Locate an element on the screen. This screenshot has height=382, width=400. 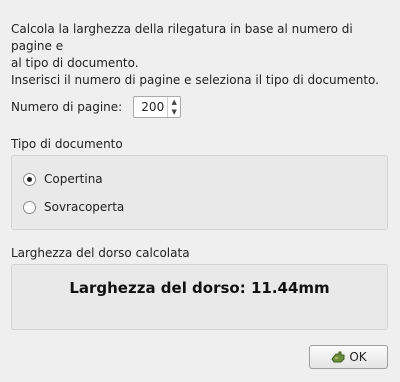
result-title: Larghezza del dorso calcolata is located at coordinates (100, 253).